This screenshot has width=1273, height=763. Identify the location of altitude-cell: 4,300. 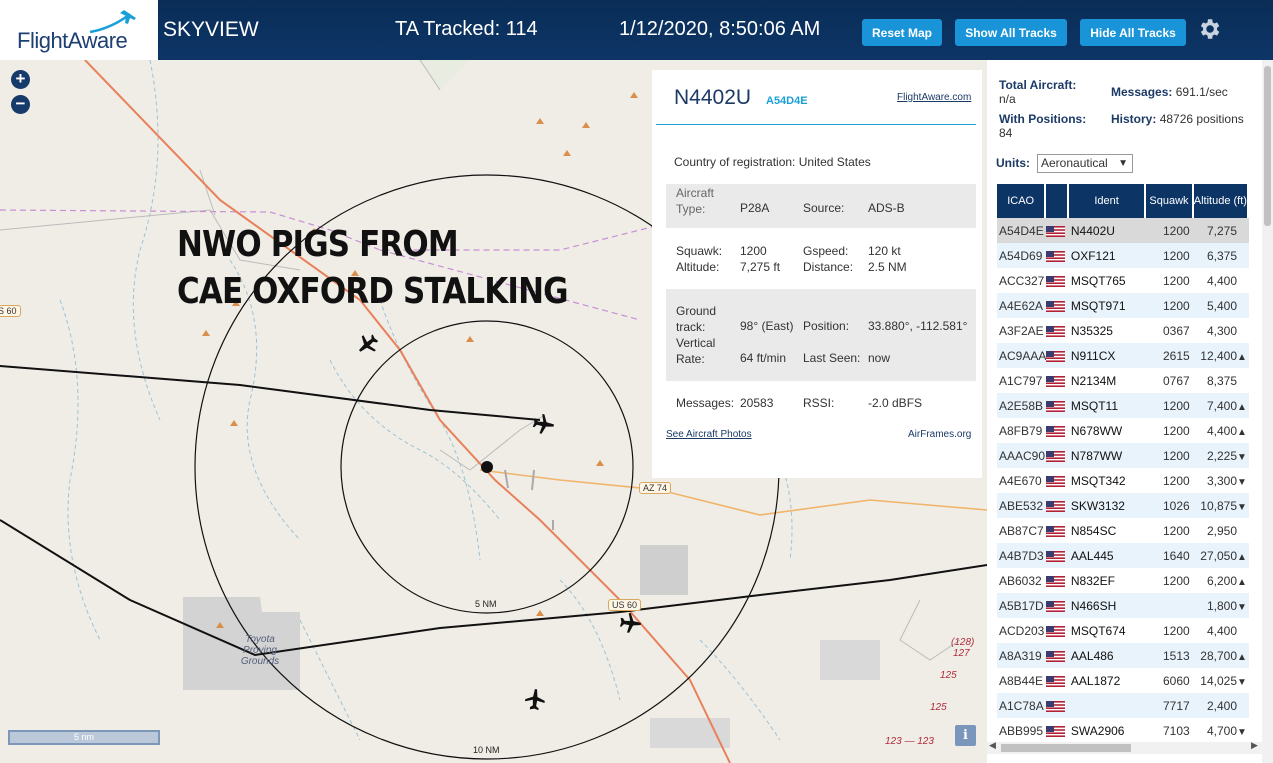
(1221, 330).